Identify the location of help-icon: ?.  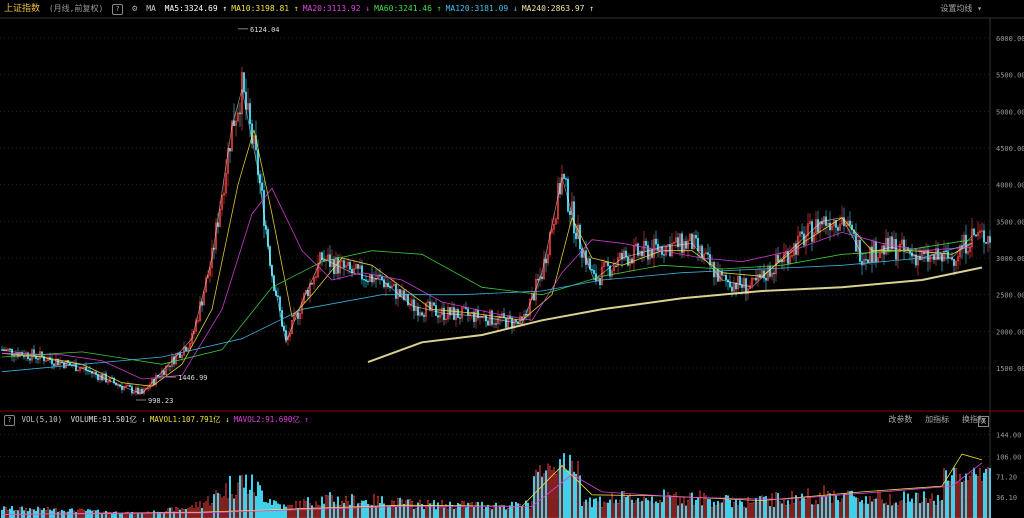
(9, 420).